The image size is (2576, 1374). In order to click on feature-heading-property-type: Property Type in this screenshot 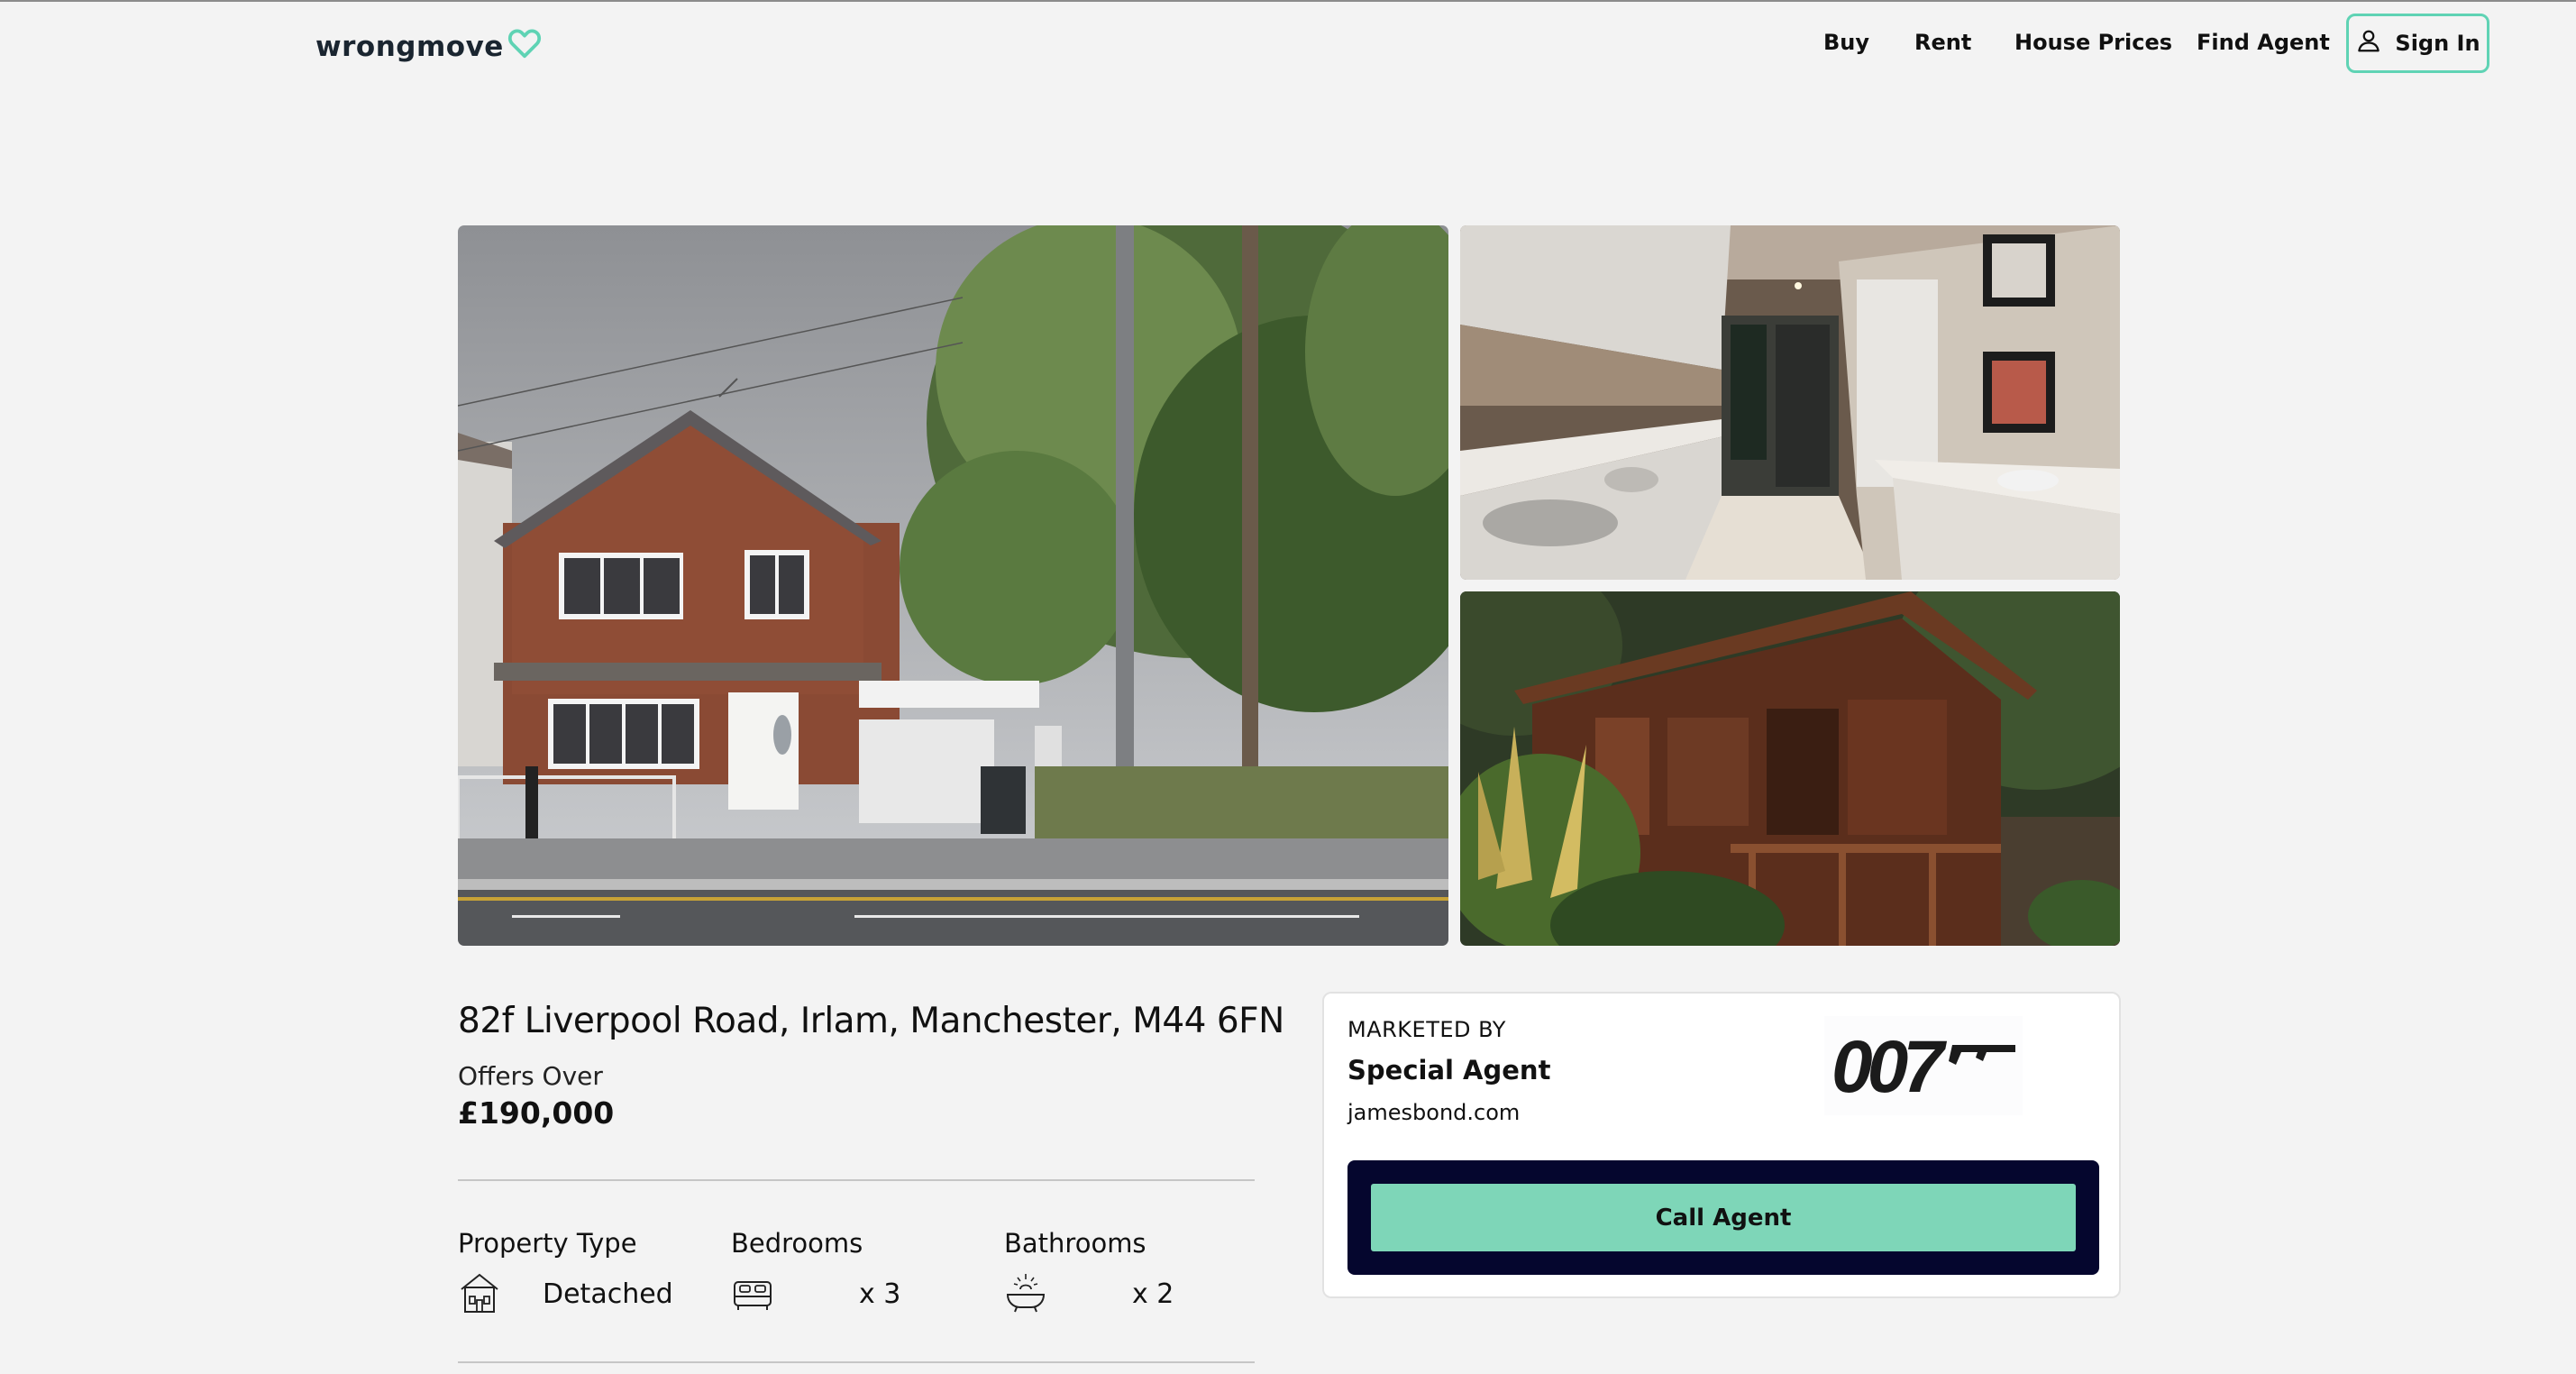, I will do `click(547, 1243)`.